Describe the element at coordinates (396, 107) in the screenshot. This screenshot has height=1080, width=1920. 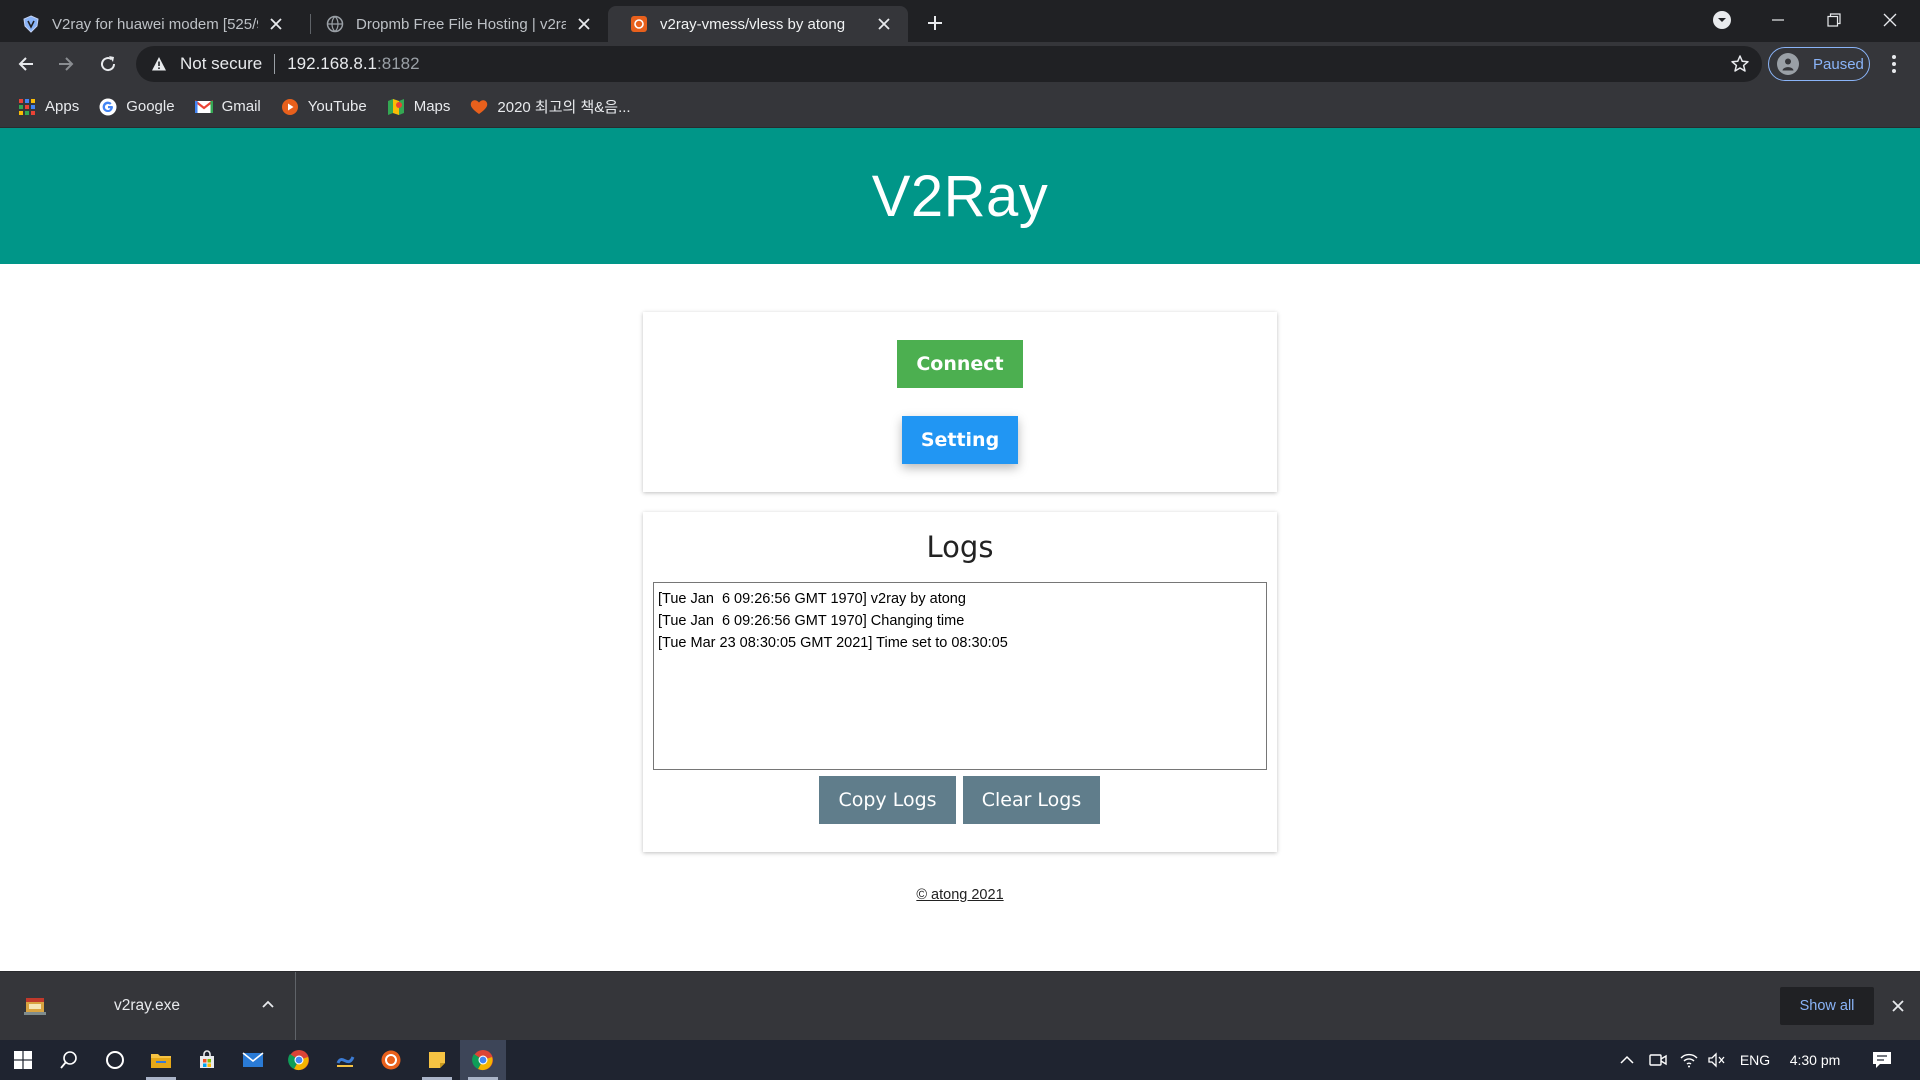
I see `maps-icon` at that location.